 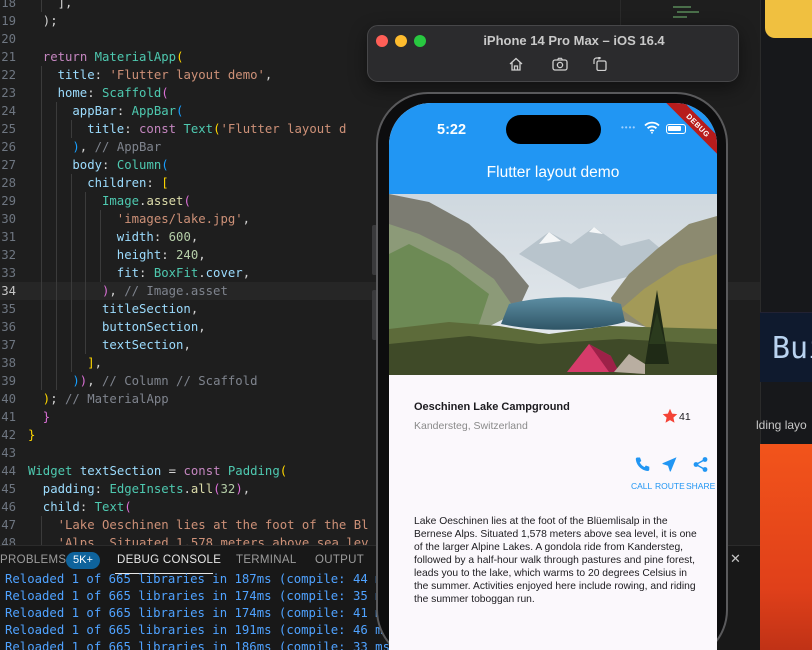 What do you see at coordinates (169, 560) in the screenshot?
I see `tab-debug-console: DEBUG CONSOLE` at bounding box center [169, 560].